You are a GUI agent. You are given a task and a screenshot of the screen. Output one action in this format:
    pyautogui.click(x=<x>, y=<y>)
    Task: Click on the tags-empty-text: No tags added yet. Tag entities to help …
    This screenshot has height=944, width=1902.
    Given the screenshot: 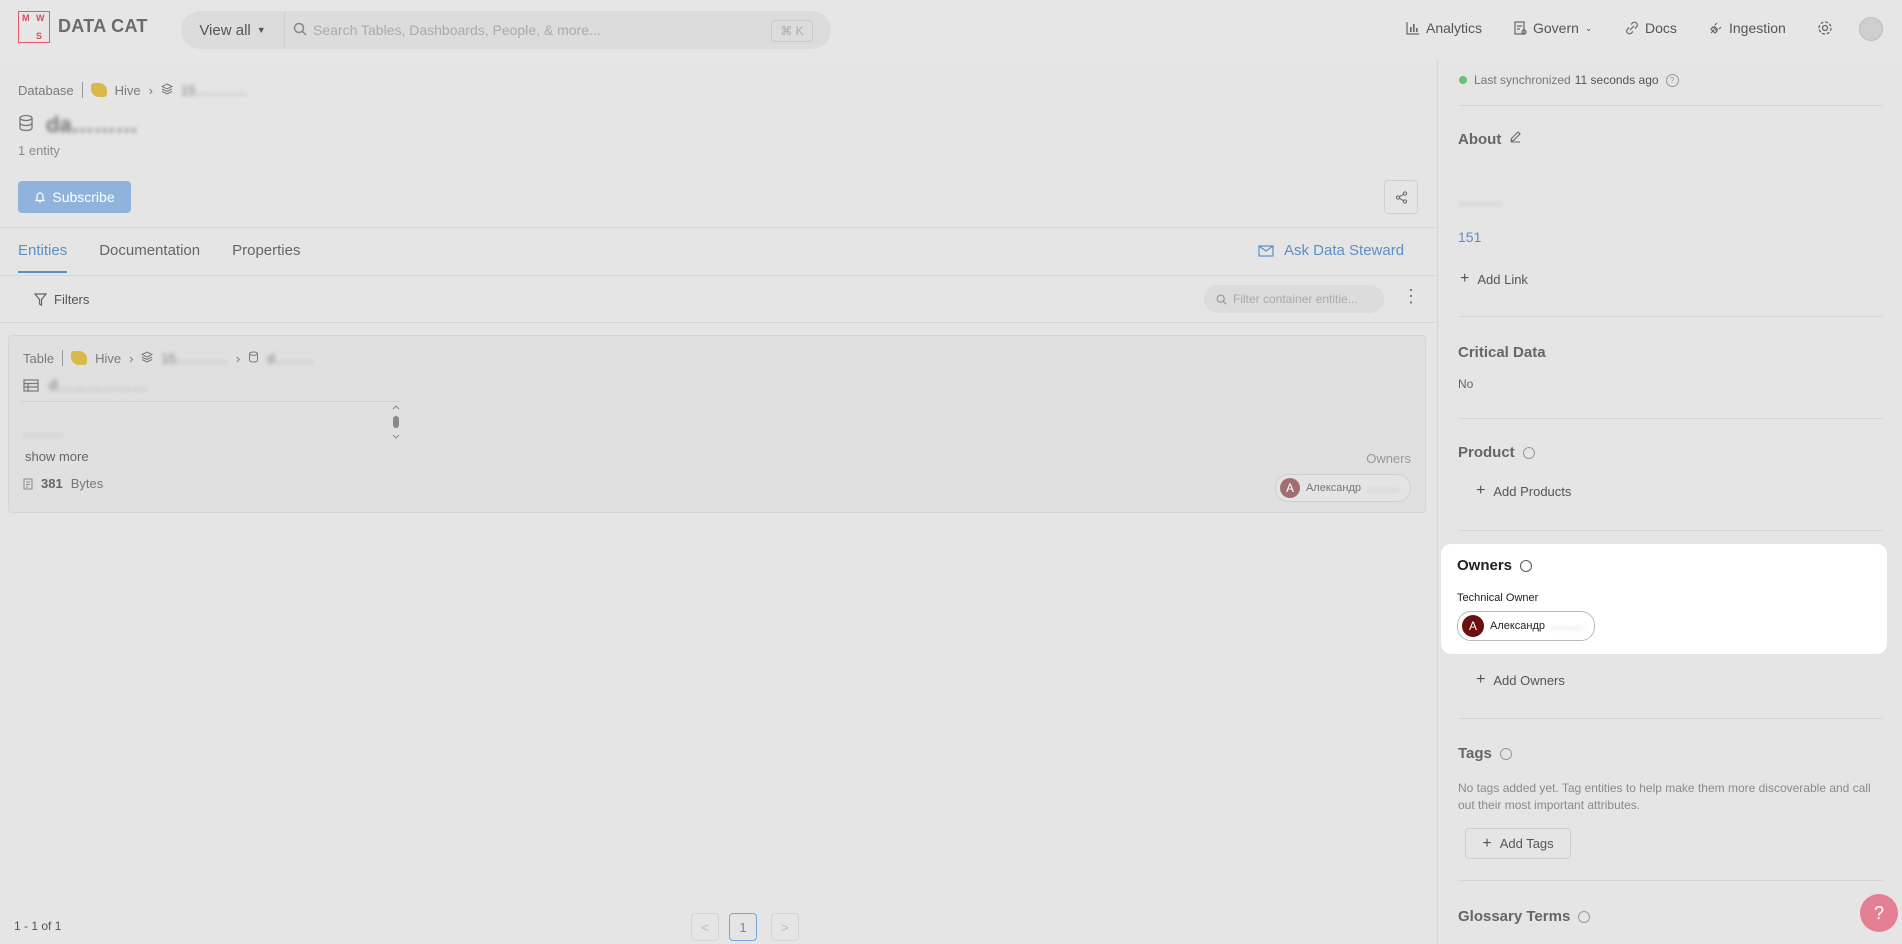 What is the action you would take?
    pyautogui.click(x=1664, y=796)
    